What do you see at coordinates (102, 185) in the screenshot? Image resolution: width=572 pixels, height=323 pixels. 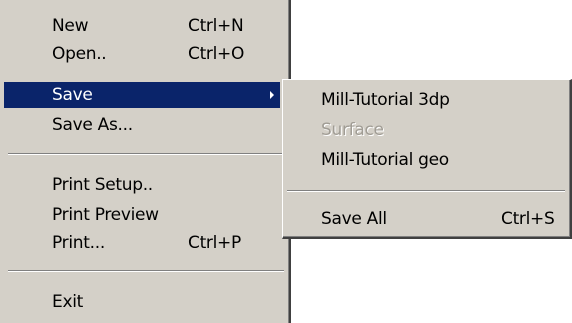 I see `menu-item-label: Print Setup..` at bounding box center [102, 185].